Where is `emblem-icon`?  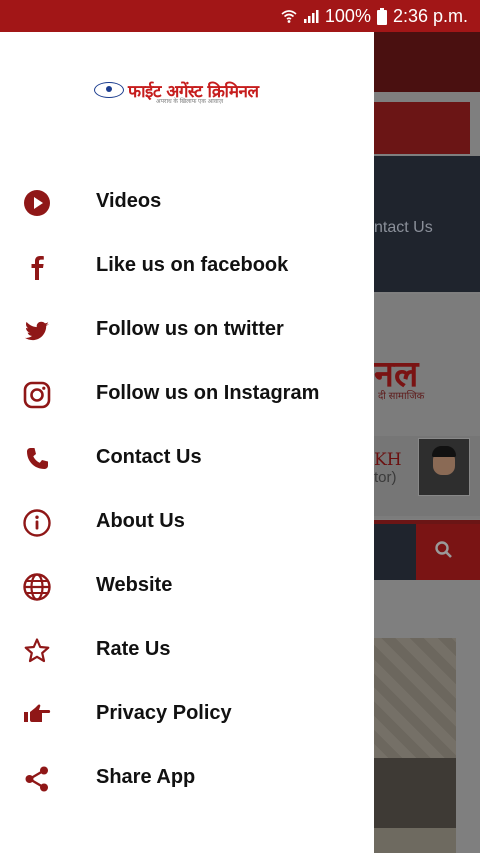
emblem-icon is located at coordinates (109, 90).